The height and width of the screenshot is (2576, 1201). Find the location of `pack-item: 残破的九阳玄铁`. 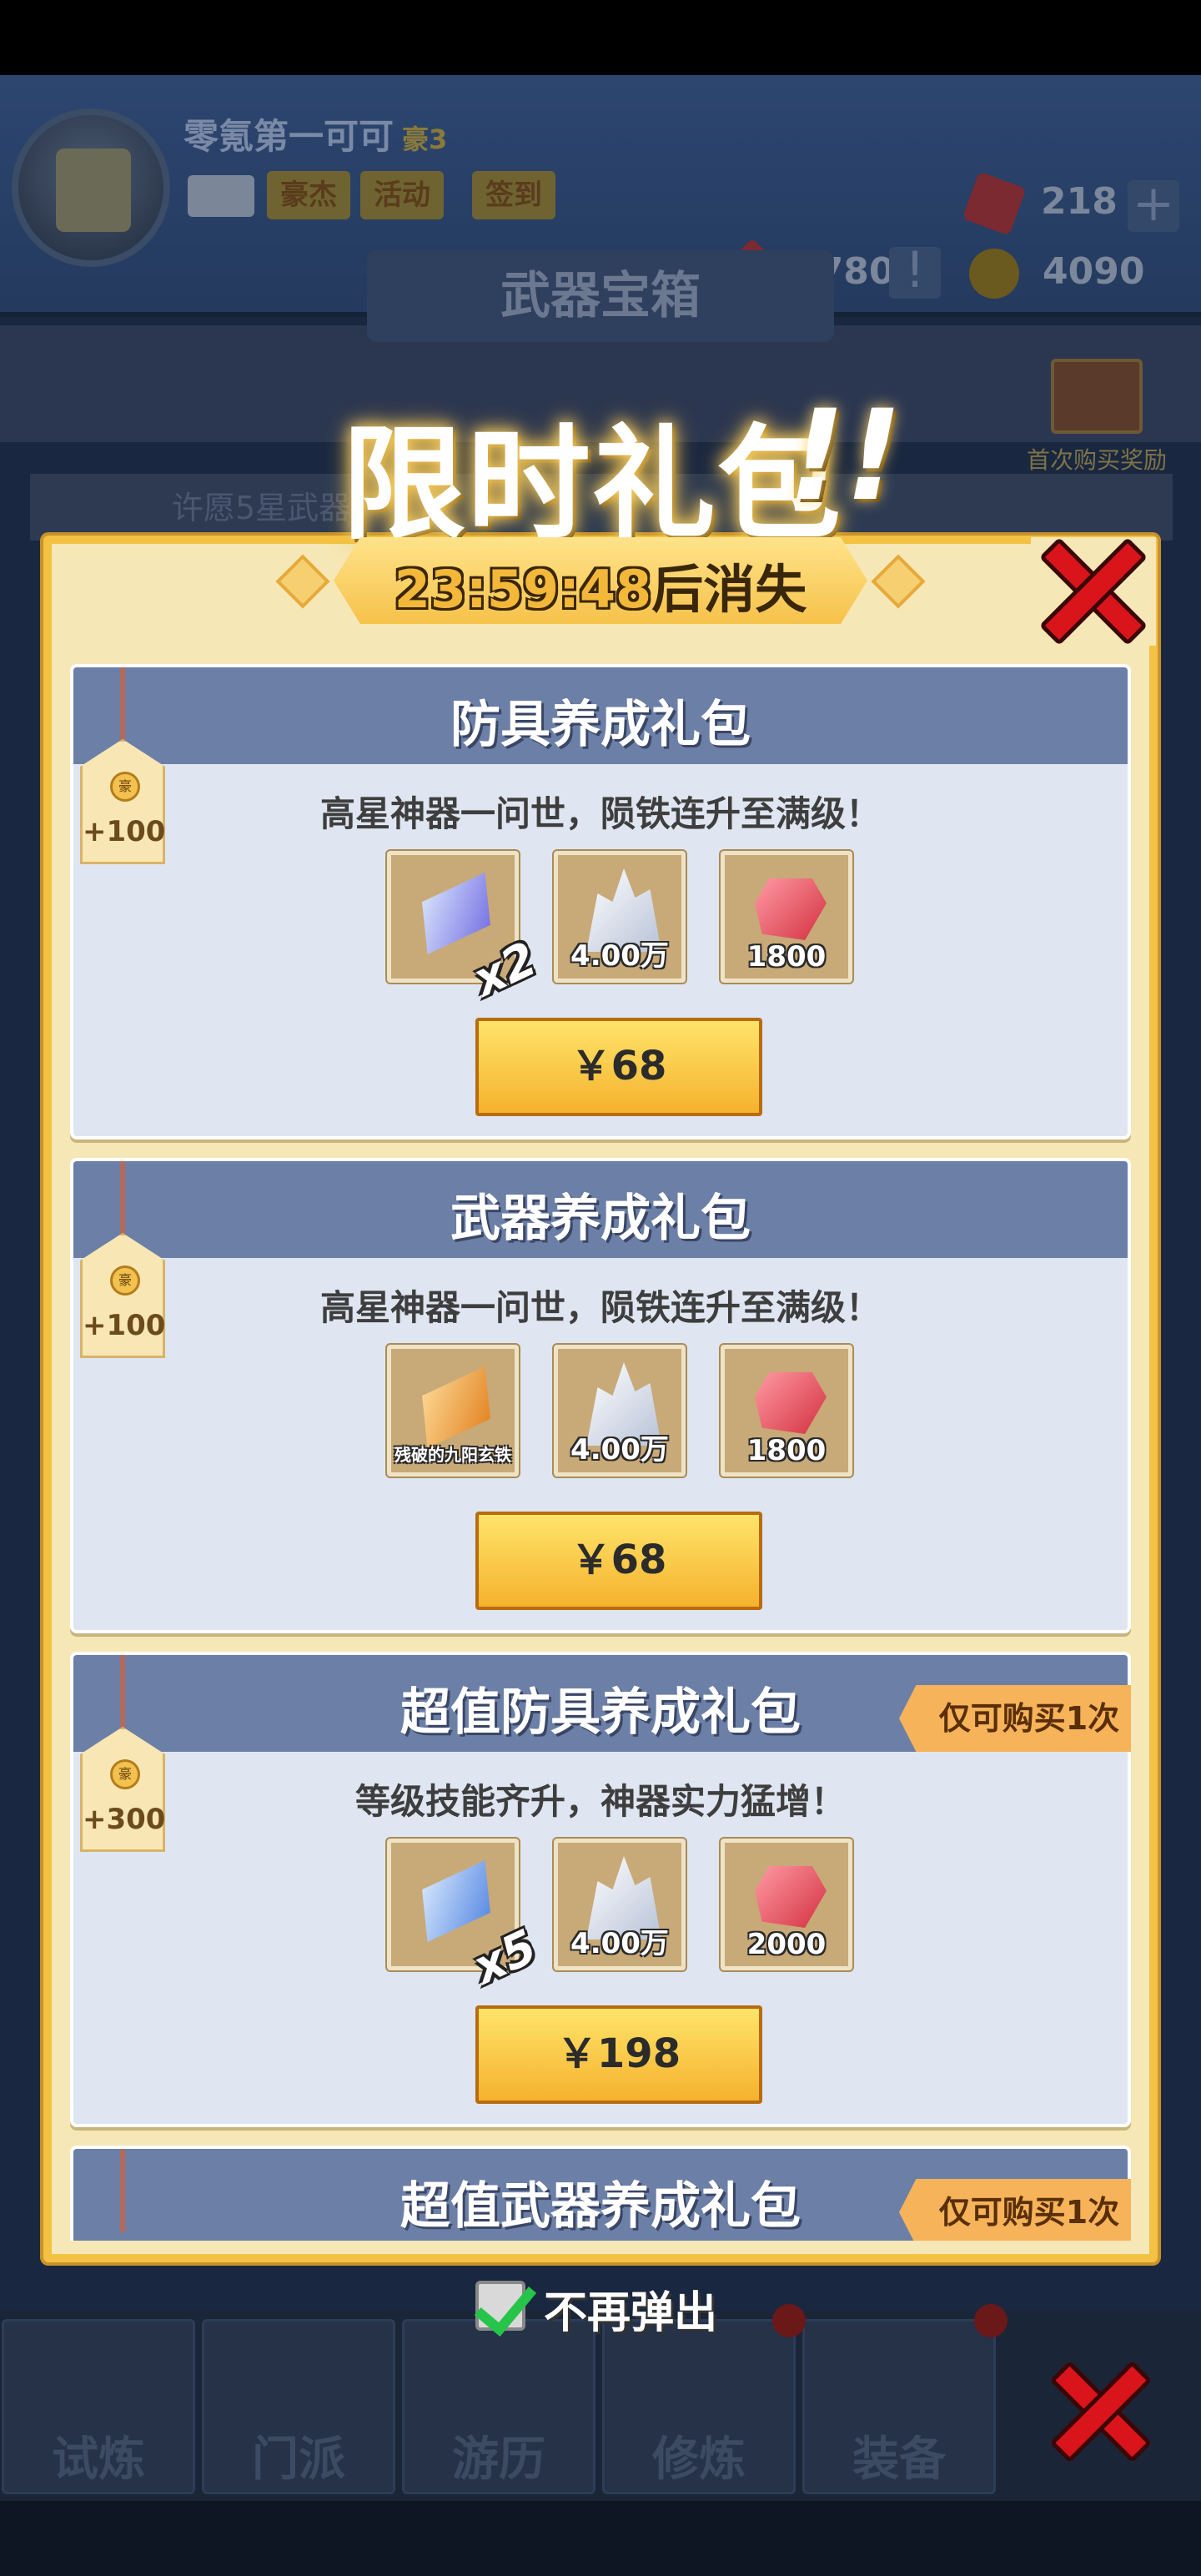

pack-item: 残破的九阳玄铁 is located at coordinates (453, 1411).